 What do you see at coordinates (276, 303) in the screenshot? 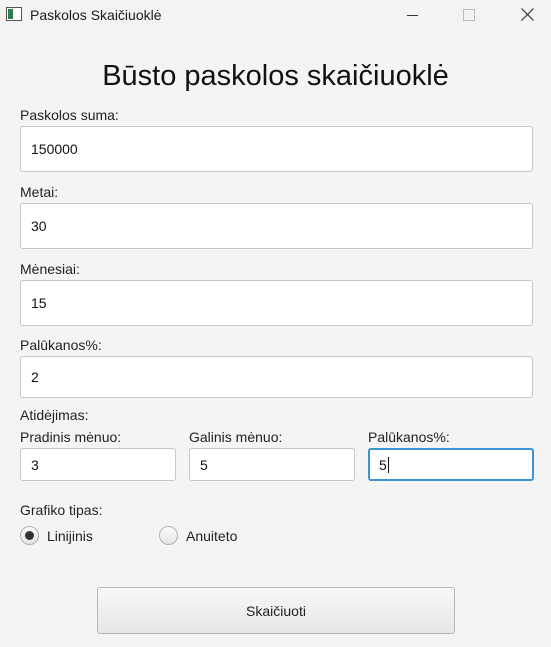
I see `months-field: 15` at bounding box center [276, 303].